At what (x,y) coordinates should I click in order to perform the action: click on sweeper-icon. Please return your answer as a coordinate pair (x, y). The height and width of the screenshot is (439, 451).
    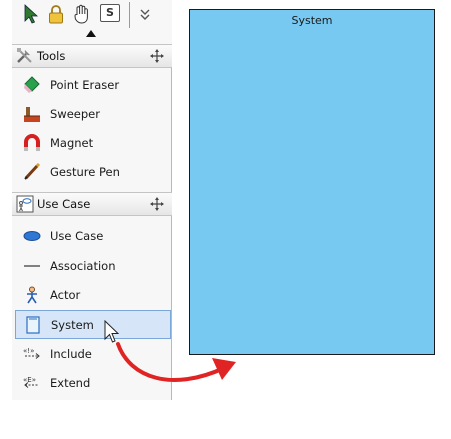
    Looking at the image, I should click on (32, 114).